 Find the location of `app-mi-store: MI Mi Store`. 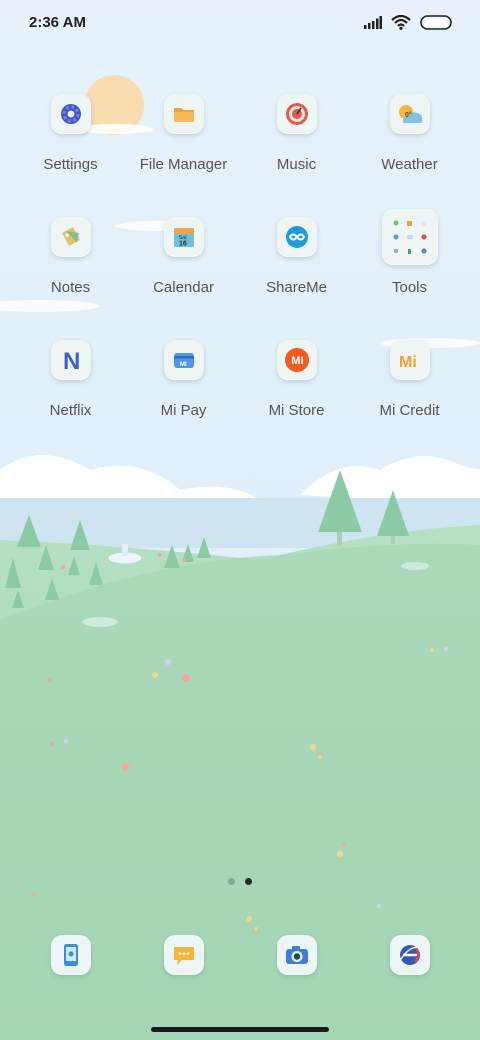

app-mi-store: MI Mi Store is located at coordinates (296, 379).